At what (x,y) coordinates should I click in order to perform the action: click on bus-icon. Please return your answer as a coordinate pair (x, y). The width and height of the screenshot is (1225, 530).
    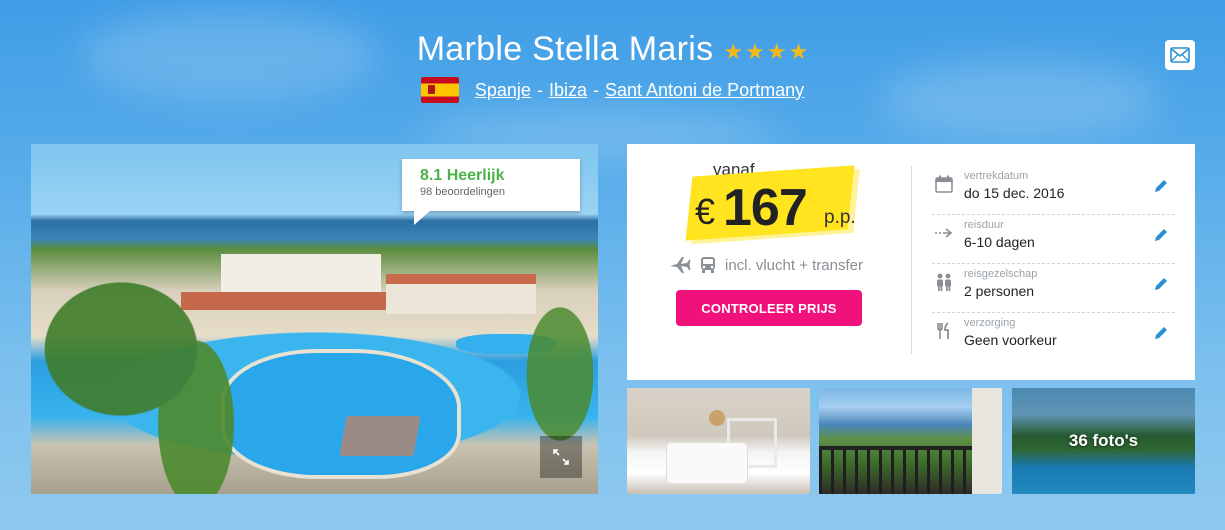
    Looking at the image, I should click on (708, 265).